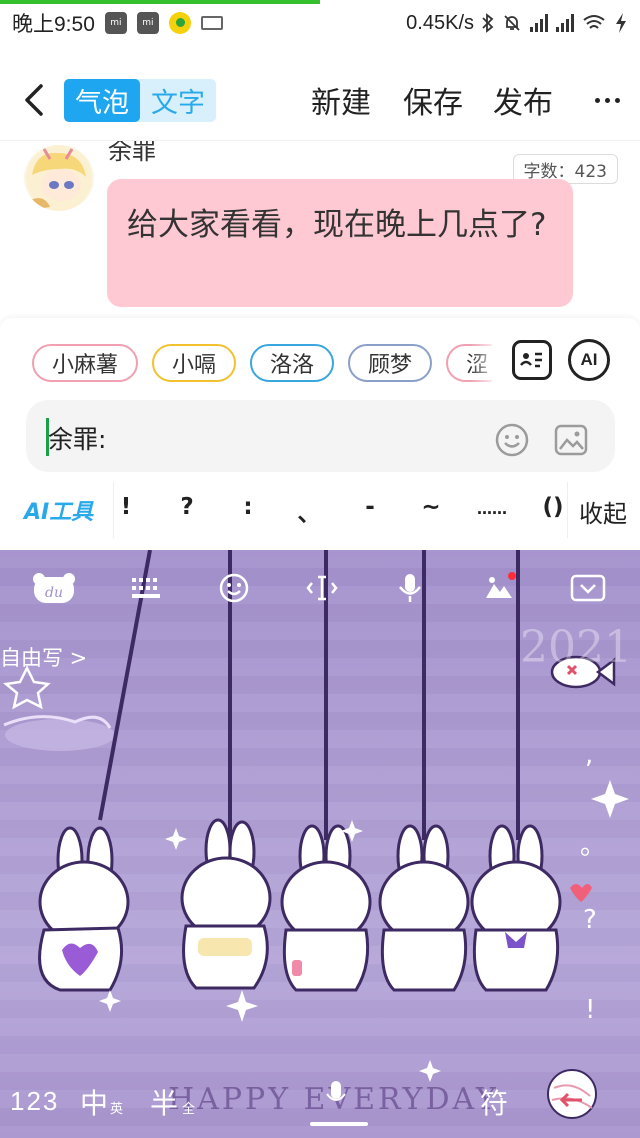 This screenshot has height=1138, width=640. I want to click on half-label: 半, so click(164, 1103).